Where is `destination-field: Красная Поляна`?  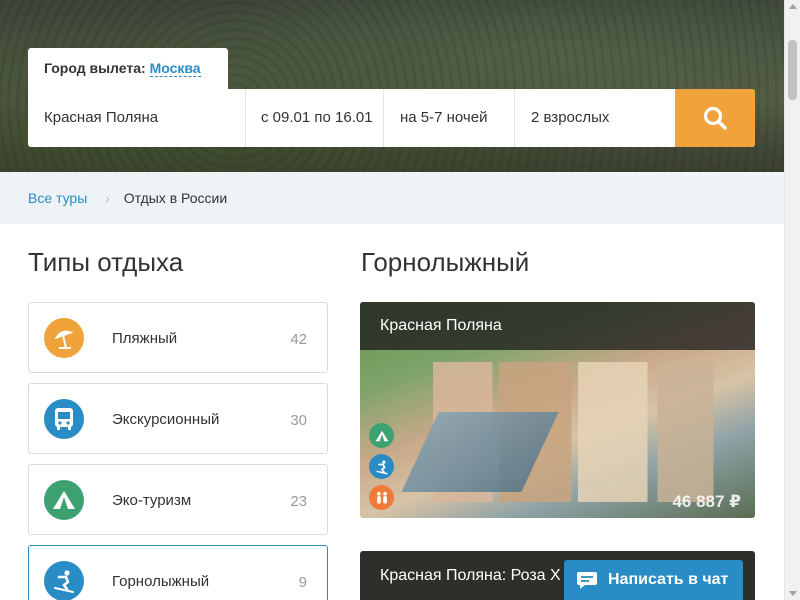
destination-field: Красная Поляна is located at coordinates (137, 118).